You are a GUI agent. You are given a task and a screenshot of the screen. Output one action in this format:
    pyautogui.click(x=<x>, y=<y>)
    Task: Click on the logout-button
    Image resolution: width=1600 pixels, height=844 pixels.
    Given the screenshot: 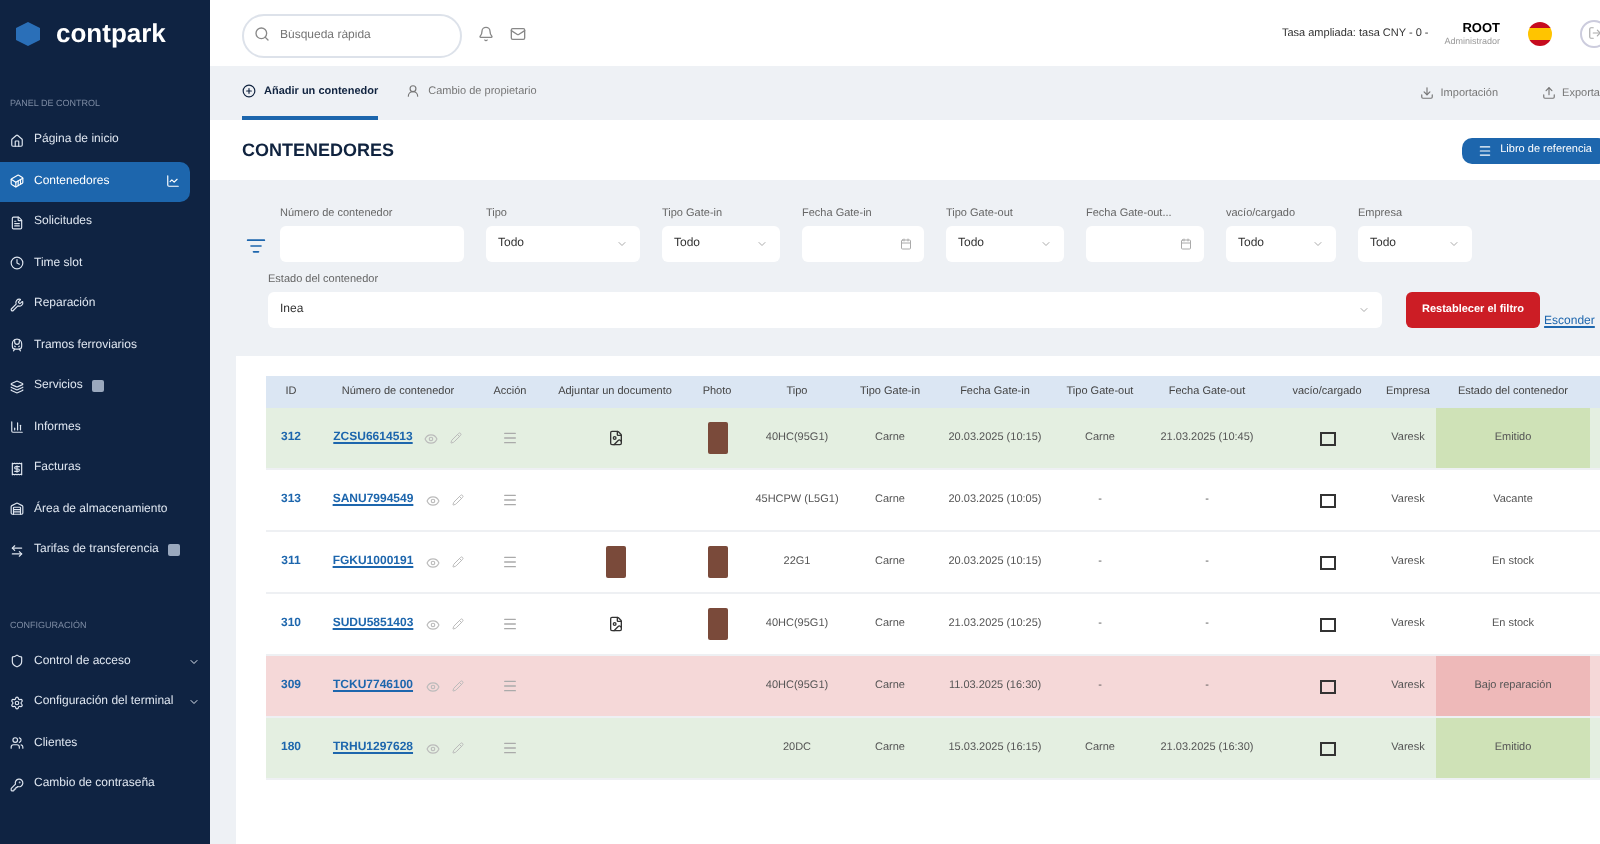 What is the action you would take?
    pyautogui.click(x=1590, y=33)
    